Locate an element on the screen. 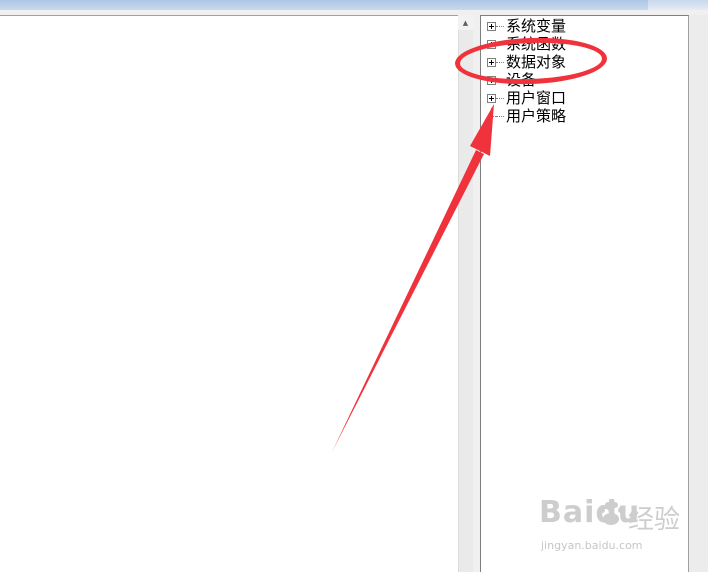 The height and width of the screenshot is (572, 708). annotation-arrow is located at coordinates (413, 278).